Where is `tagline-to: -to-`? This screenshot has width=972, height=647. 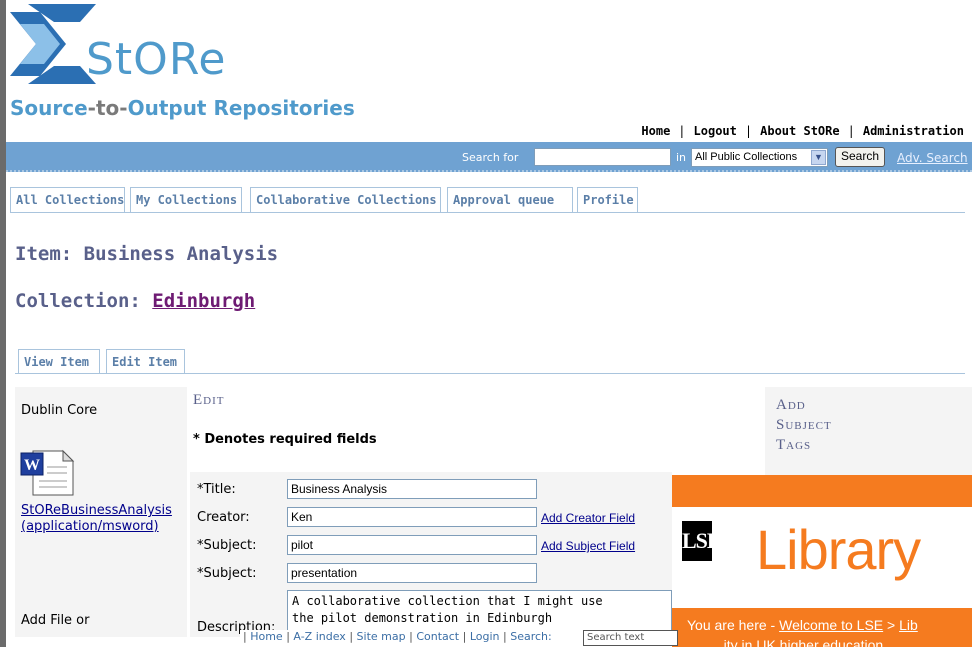
tagline-to: -to- is located at coordinates (107, 108).